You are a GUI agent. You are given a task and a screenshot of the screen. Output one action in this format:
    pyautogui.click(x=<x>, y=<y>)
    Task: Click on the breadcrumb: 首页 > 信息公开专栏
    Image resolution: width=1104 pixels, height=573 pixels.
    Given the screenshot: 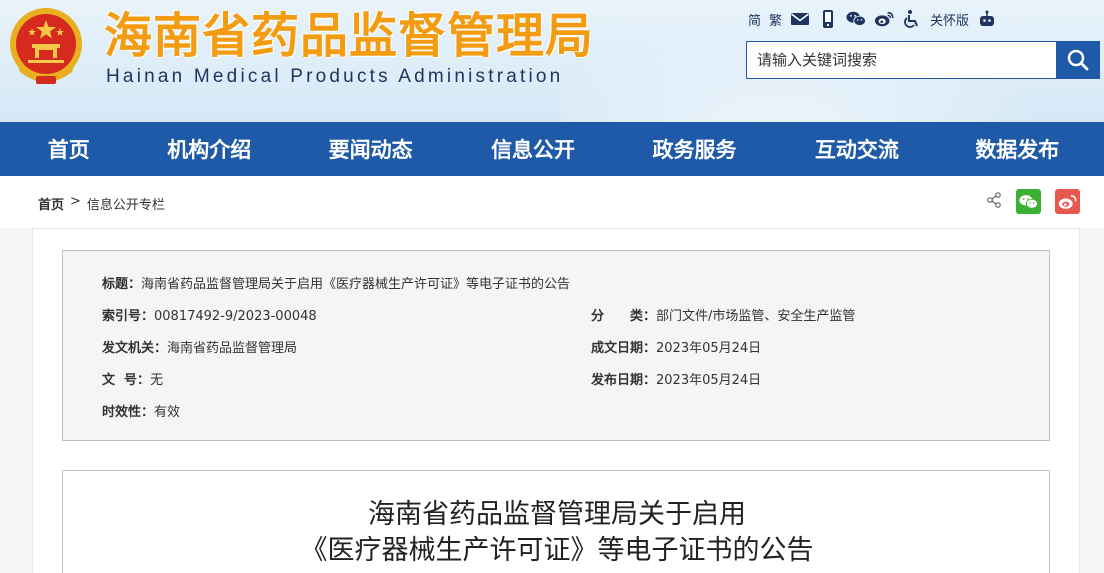 What is the action you would take?
    pyautogui.click(x=101, y=203)
    